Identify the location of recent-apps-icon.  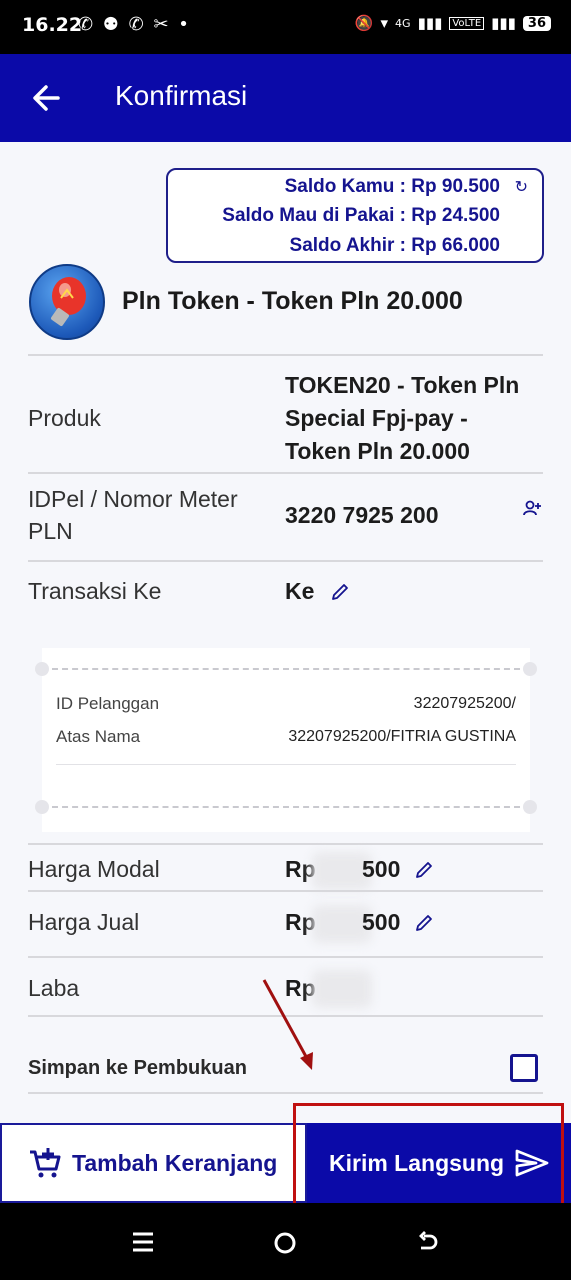
(143, 1242).